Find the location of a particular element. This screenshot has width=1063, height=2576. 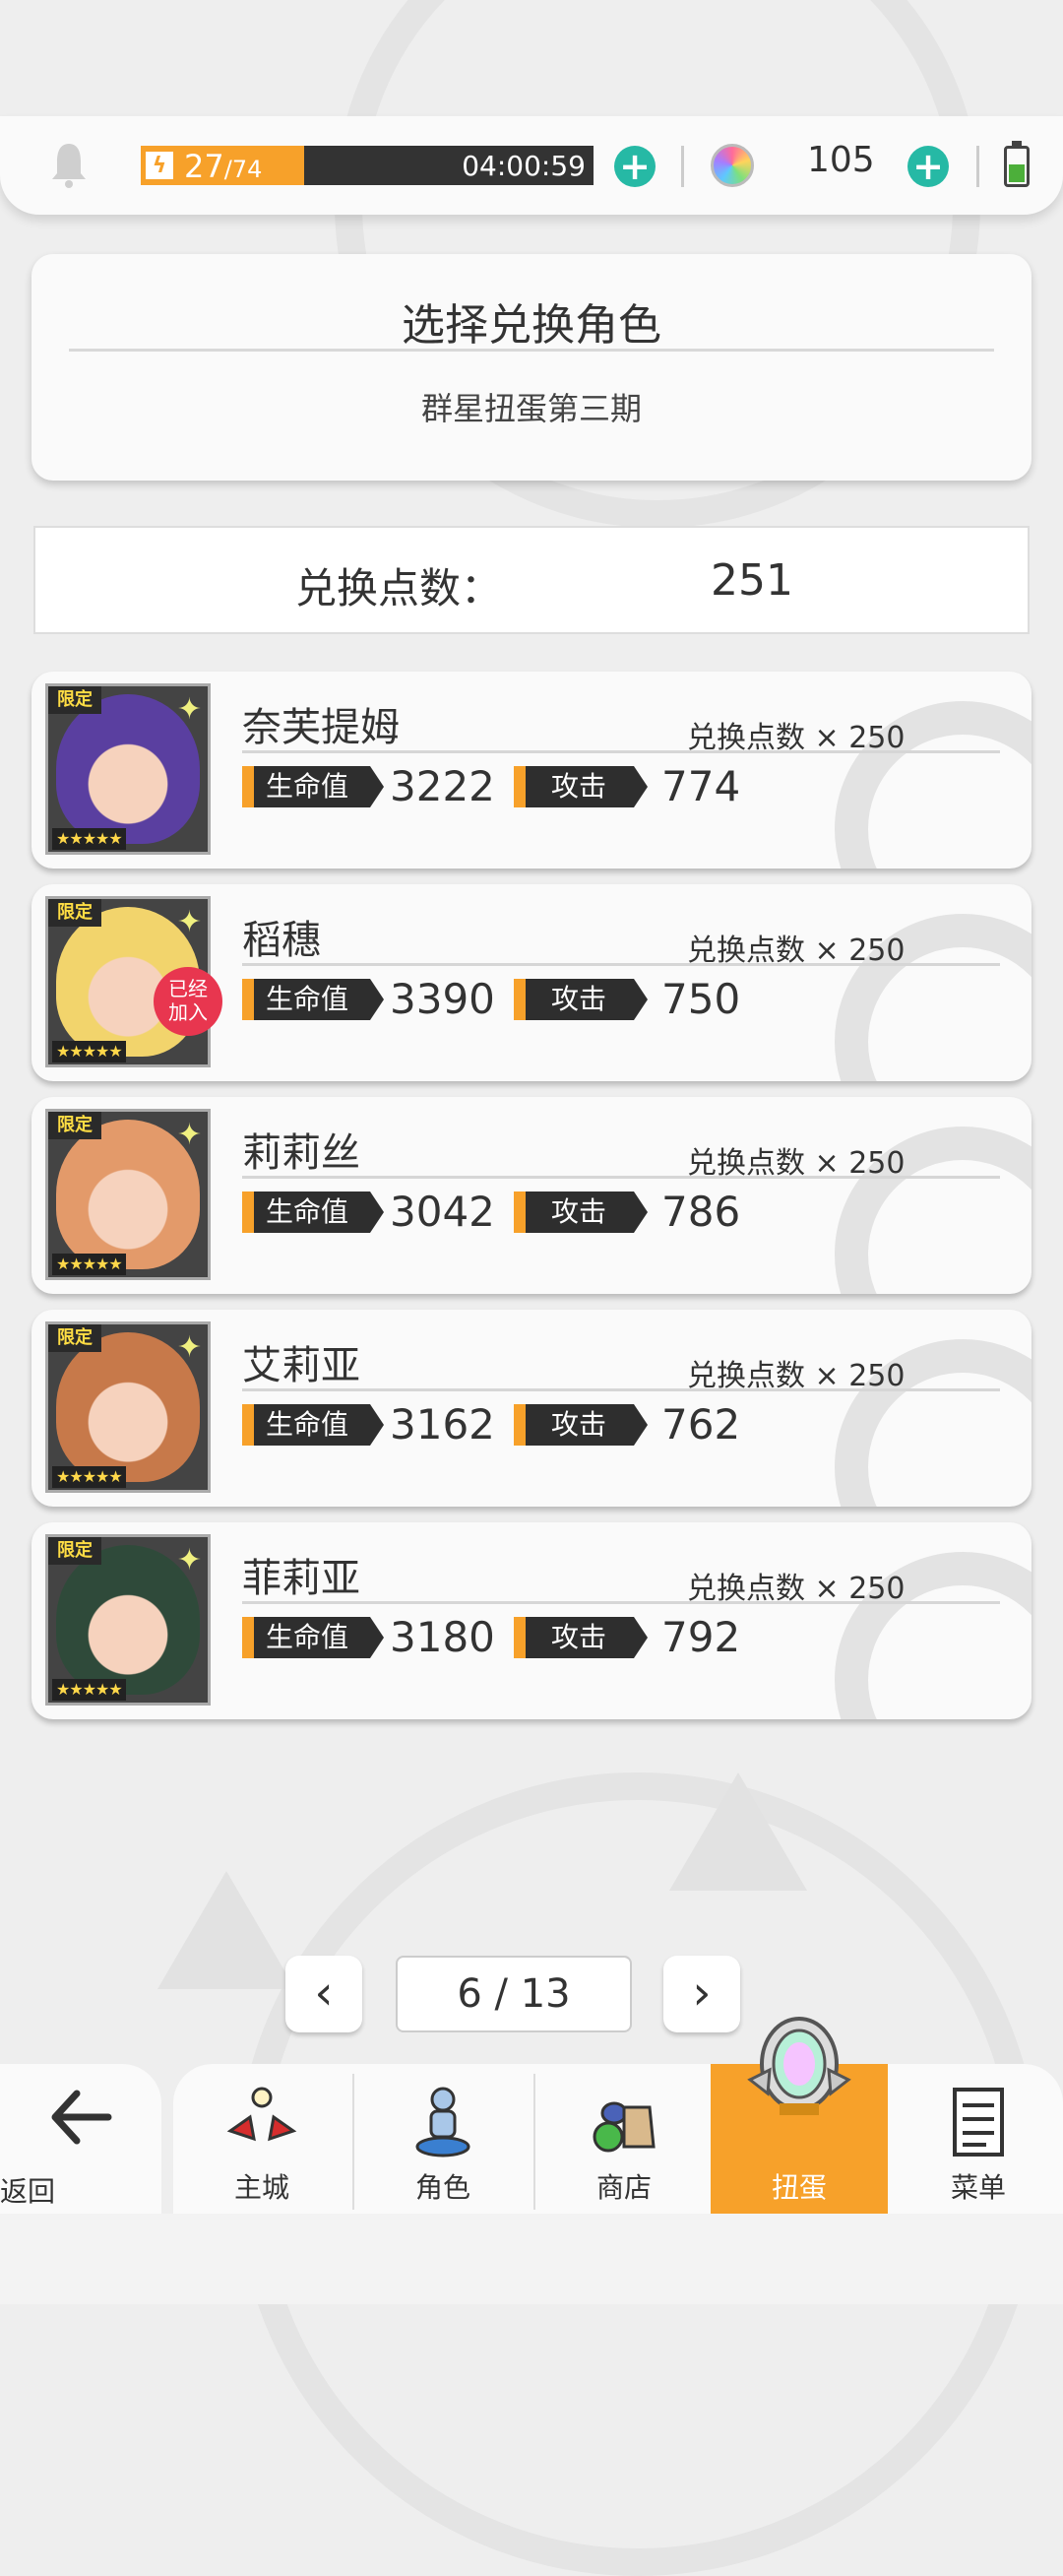

hp-value: 3390 is located at coordinates (442, 999).